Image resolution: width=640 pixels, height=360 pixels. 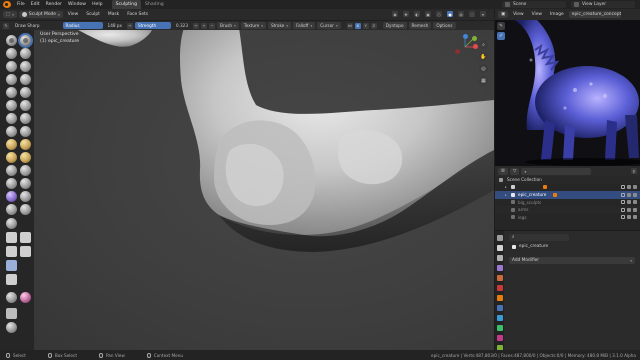 What do you see at coordinates (11, 118) in the screenshot?
I see `scrape-brush-icon` at bounding box center [11, 118].